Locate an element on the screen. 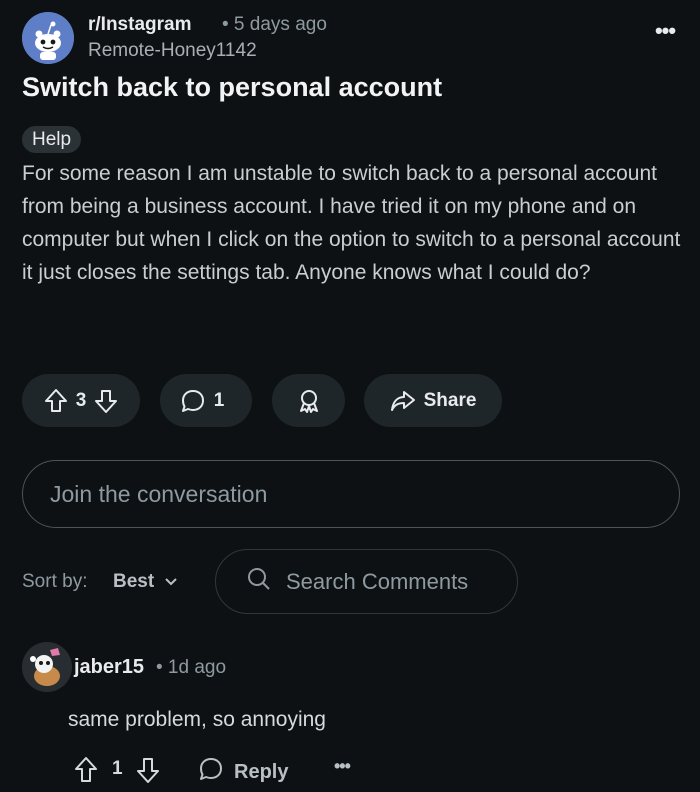  share-button: Share is located at coordinates (433, 400).